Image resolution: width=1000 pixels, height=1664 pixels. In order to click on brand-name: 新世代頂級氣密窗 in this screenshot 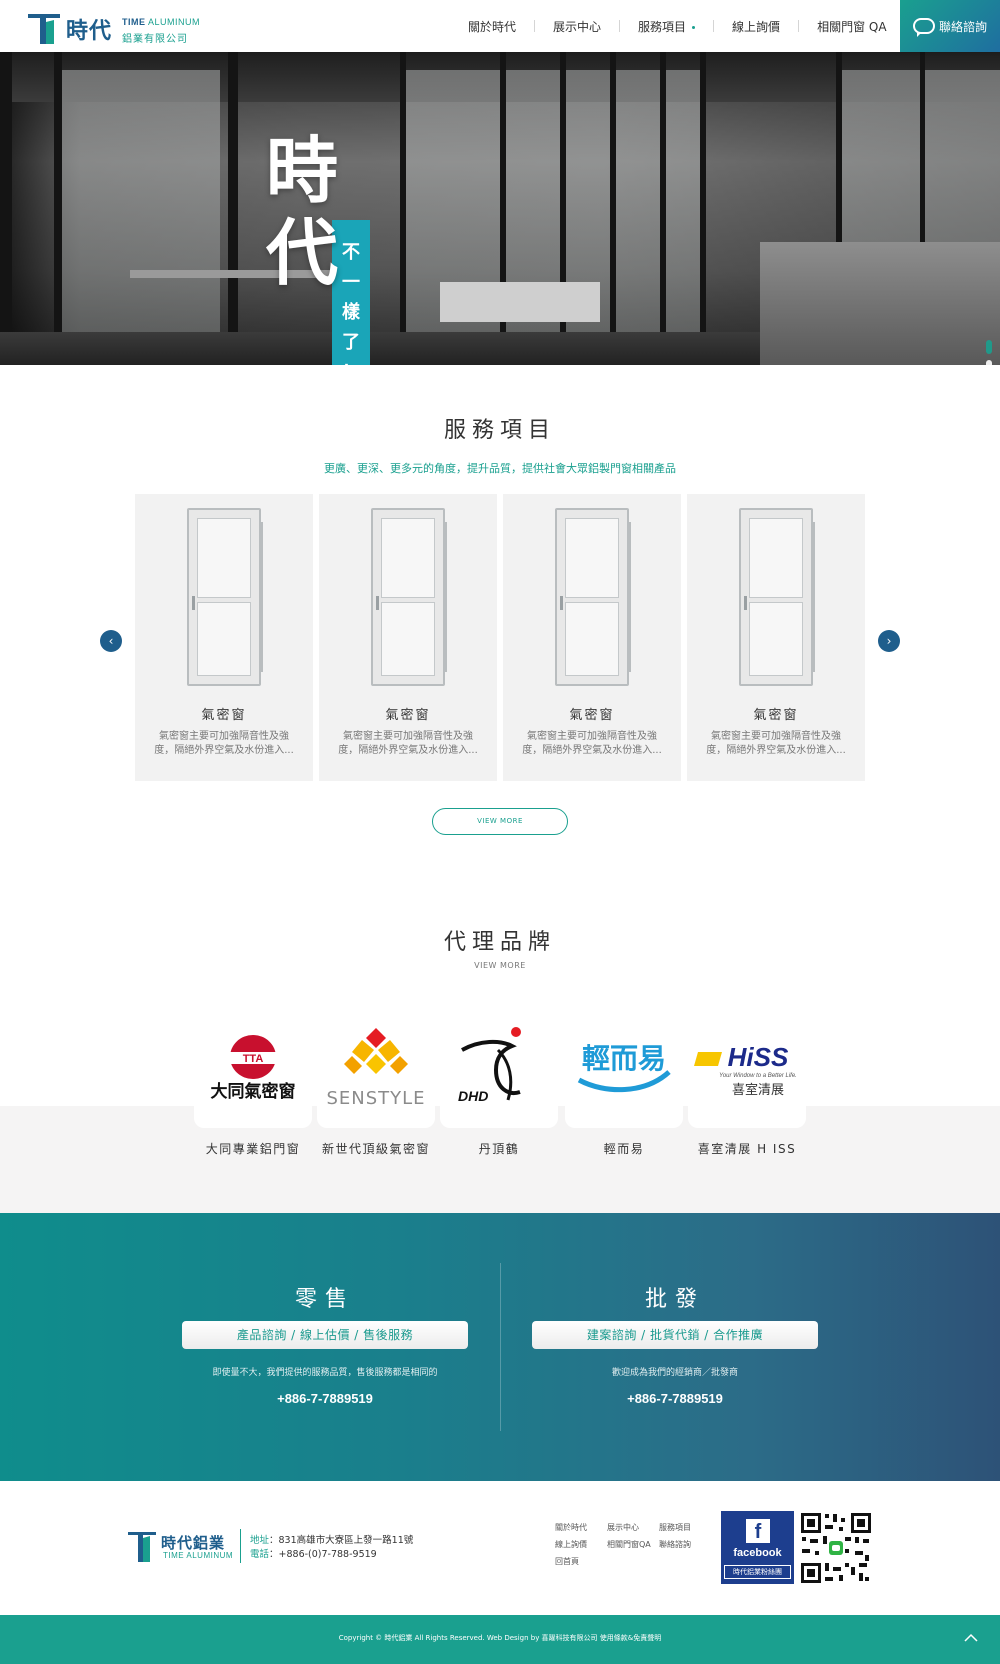, I will do `click(376, 1148)`.